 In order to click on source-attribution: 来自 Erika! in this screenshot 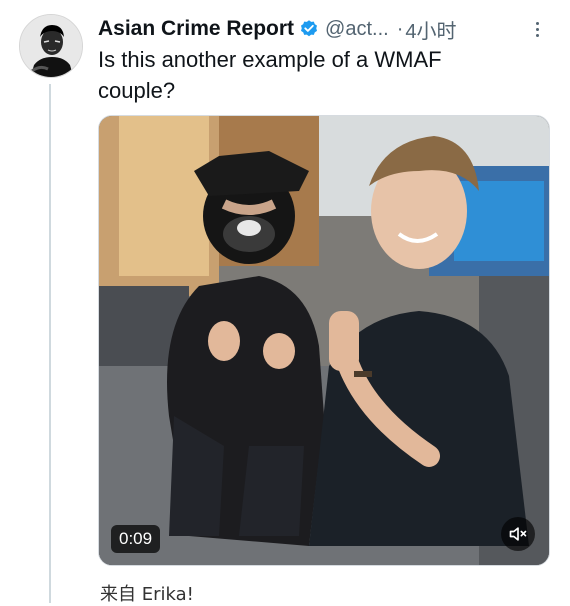, I will do `click(147, 594)`.